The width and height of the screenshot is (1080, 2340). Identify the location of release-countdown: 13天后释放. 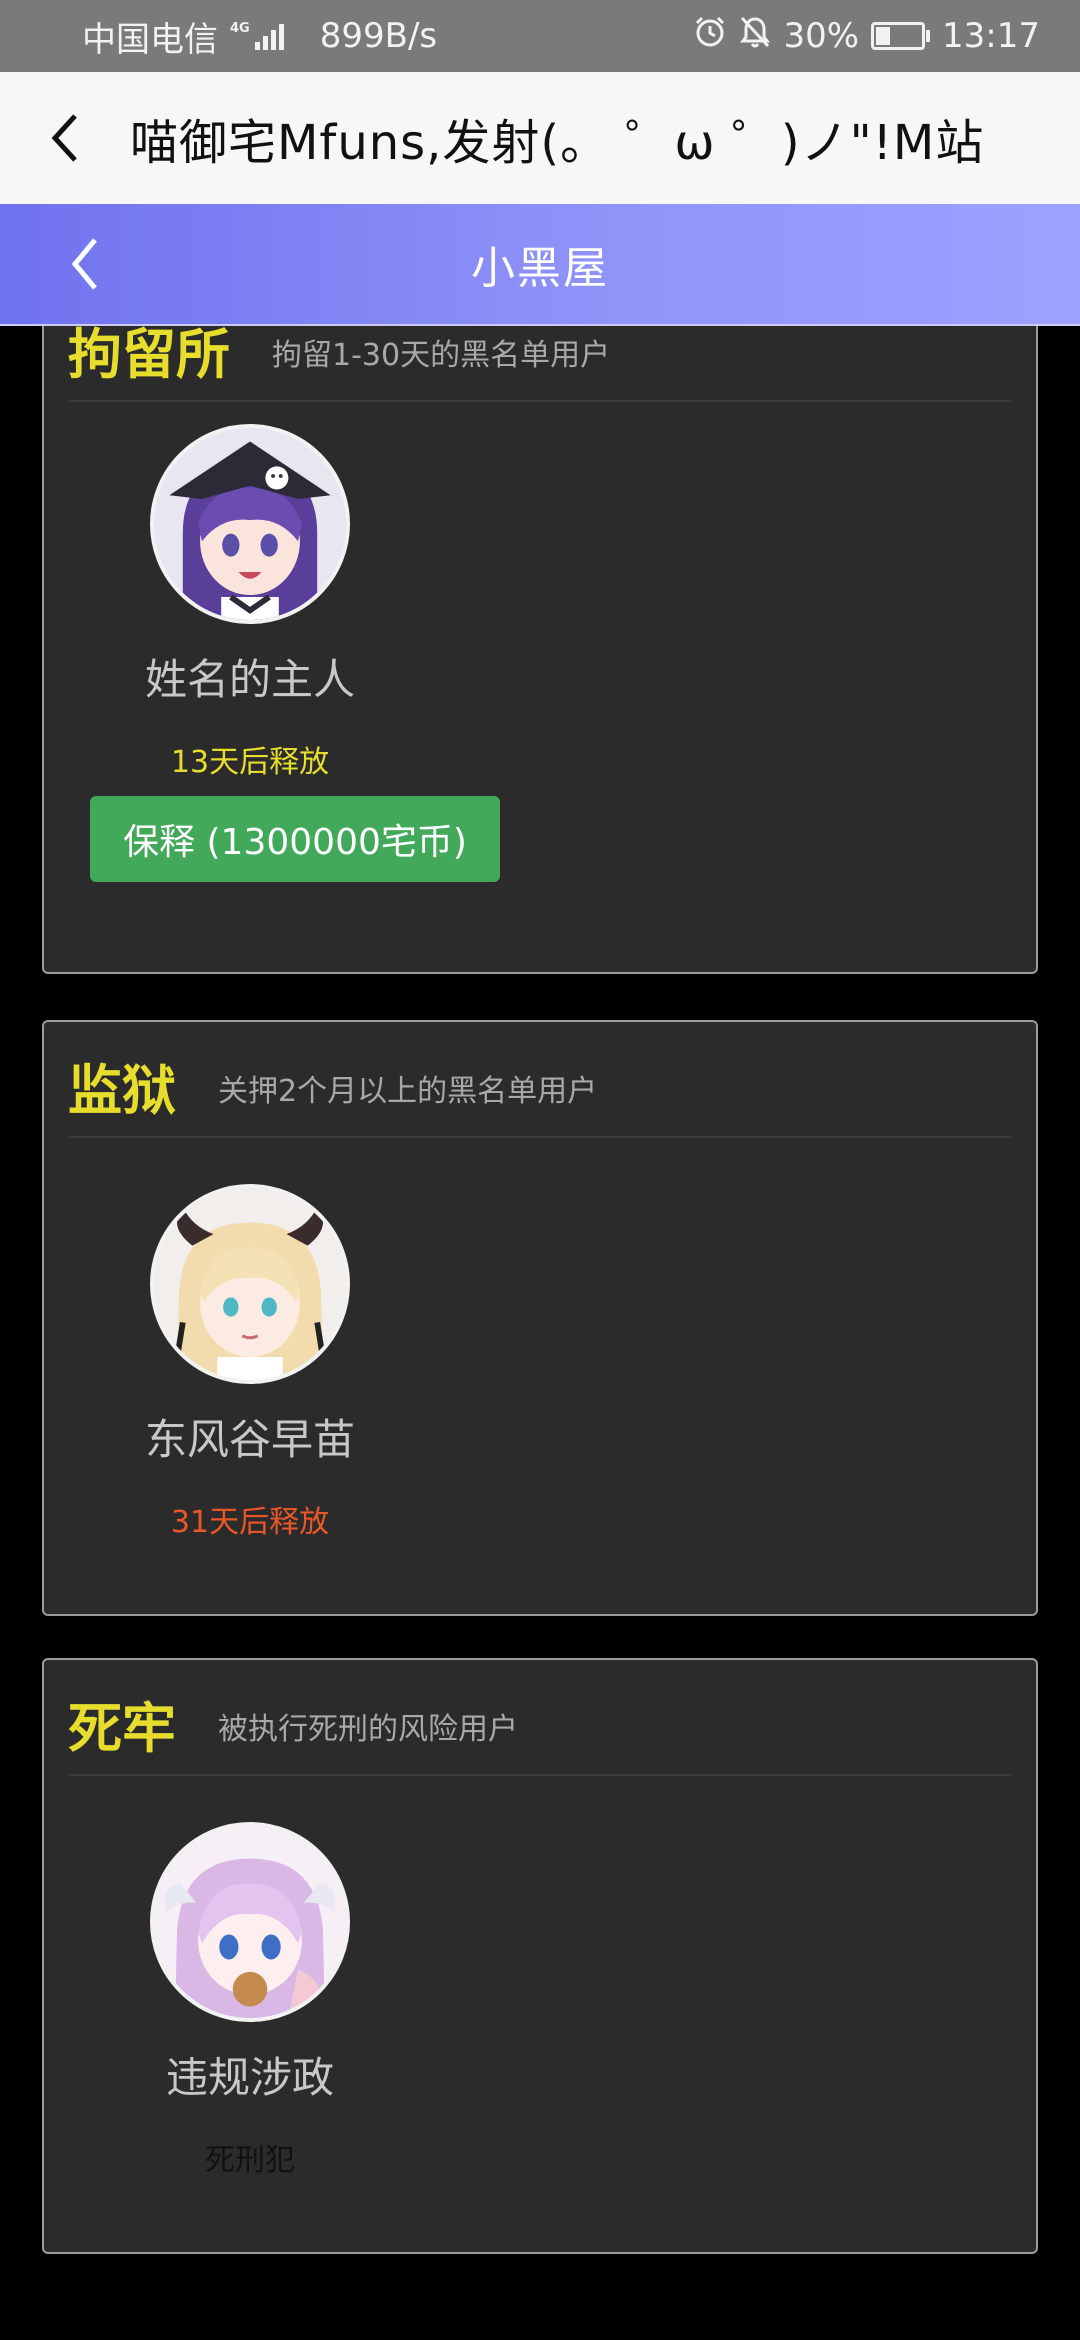
(250, 762).